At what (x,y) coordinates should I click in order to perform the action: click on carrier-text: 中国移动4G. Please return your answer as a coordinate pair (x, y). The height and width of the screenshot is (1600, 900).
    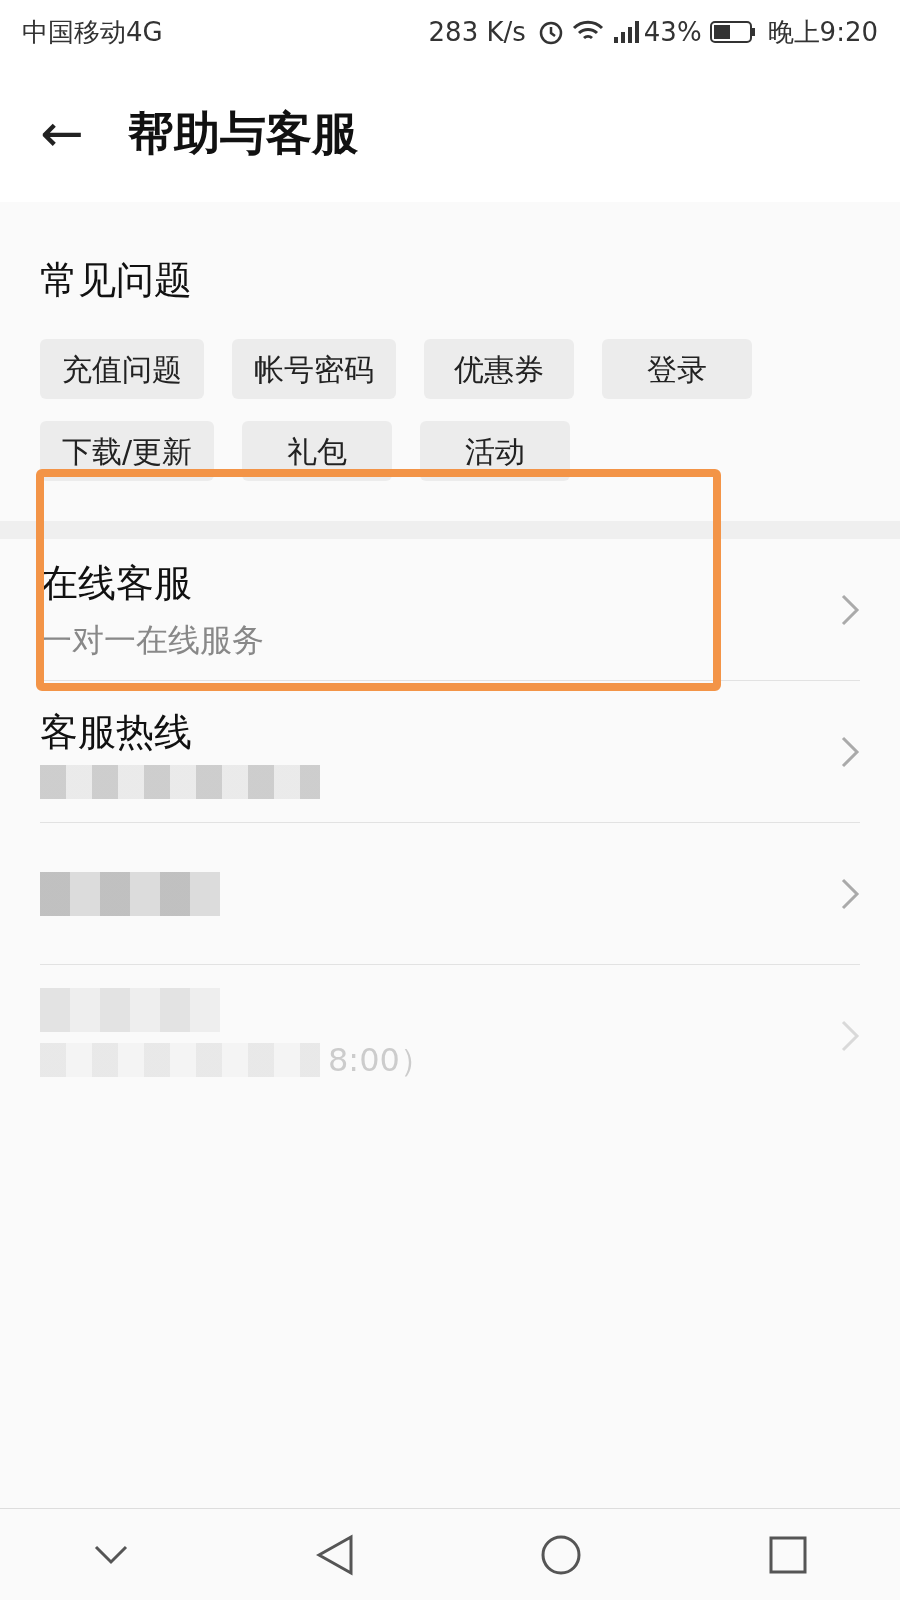
    Looking at the image, I should click on (92, 32).